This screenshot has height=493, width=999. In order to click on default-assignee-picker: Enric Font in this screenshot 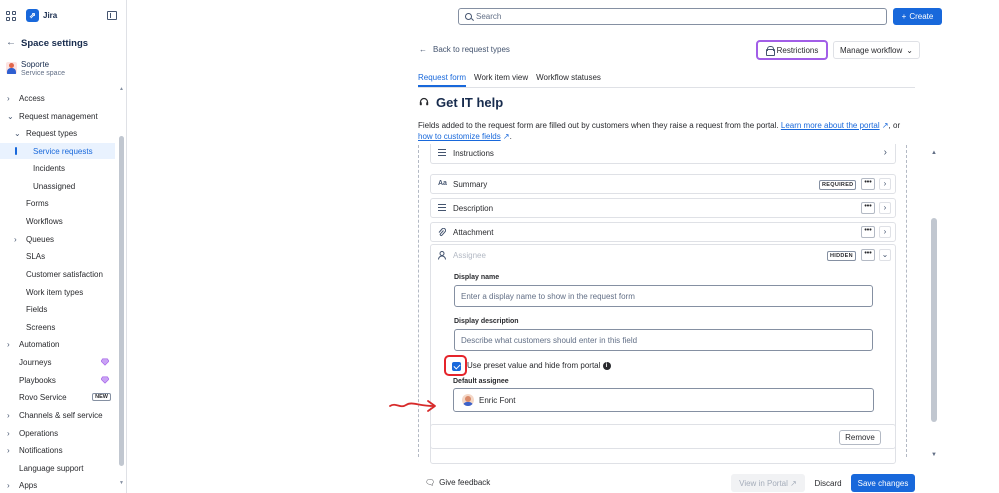, I will do `click(663, 400)`.